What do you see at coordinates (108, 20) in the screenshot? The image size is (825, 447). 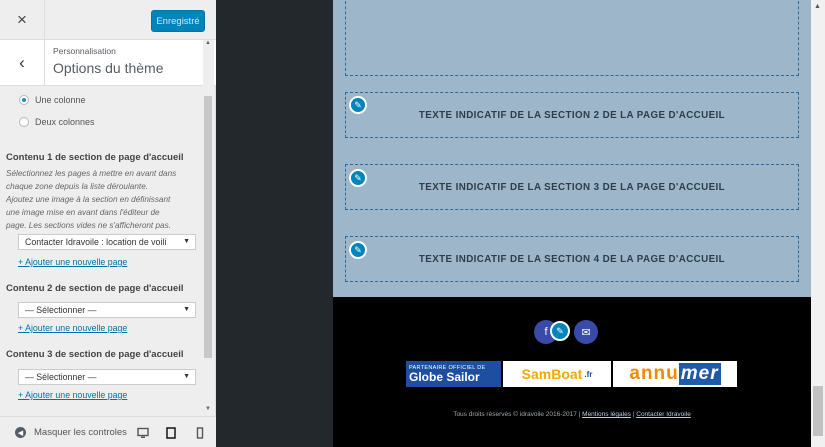 I see `sidebar-header: × Enregistré` at bounding box center [108, 20].